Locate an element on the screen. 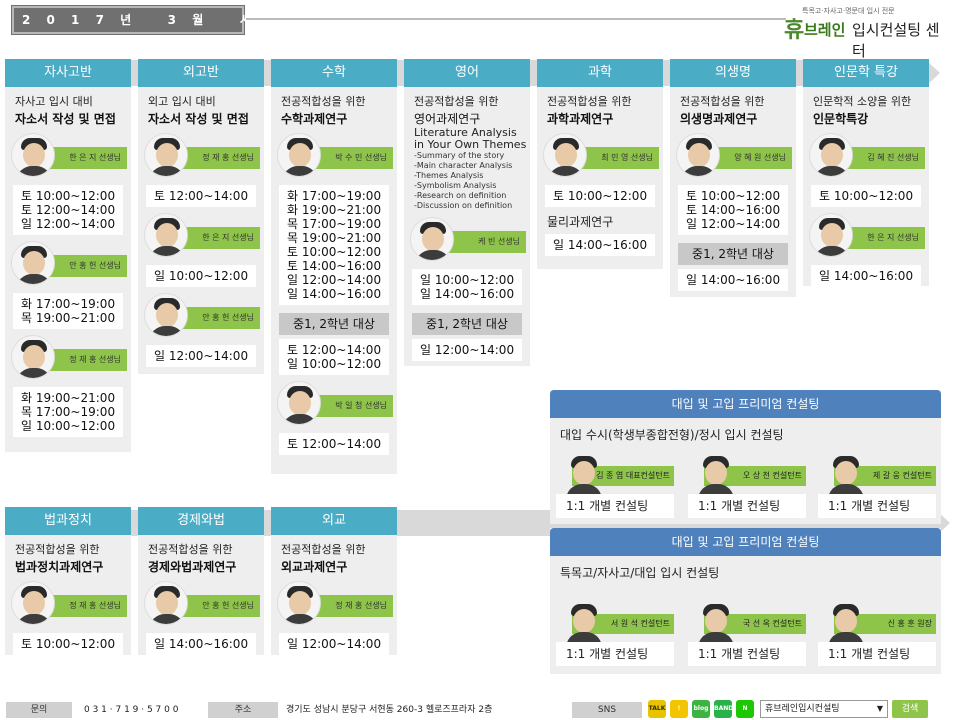  teacher-card: 케 빈 선생님 is located at coordinates (468, 241).